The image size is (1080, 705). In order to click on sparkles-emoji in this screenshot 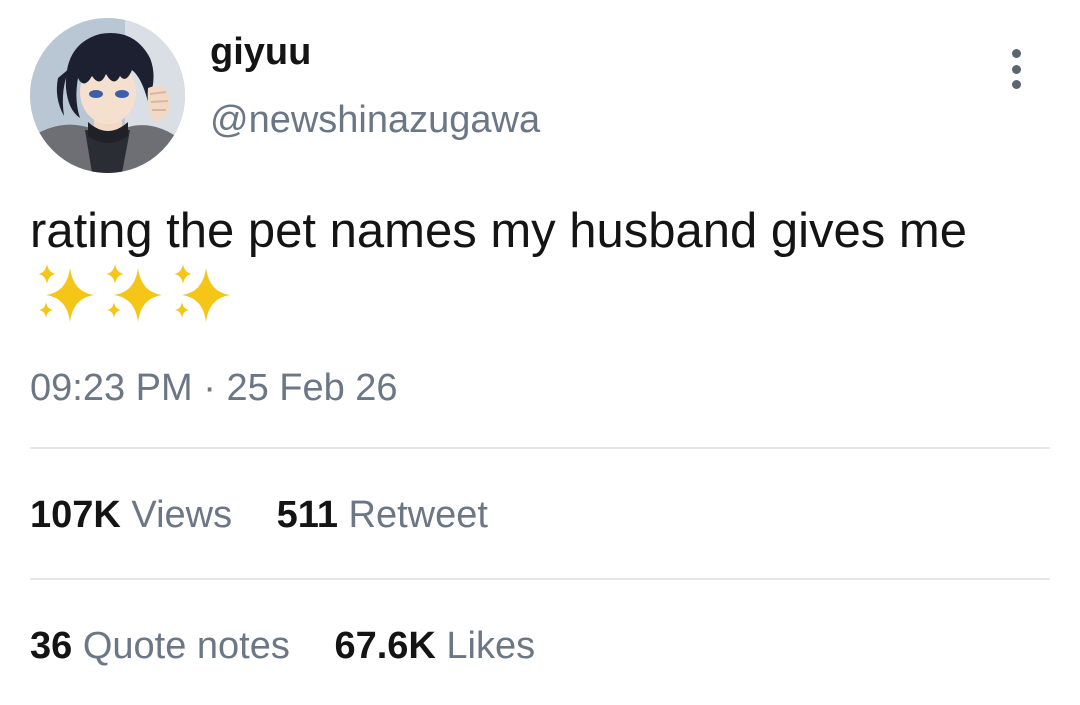, I will do `click(134, 294)`.